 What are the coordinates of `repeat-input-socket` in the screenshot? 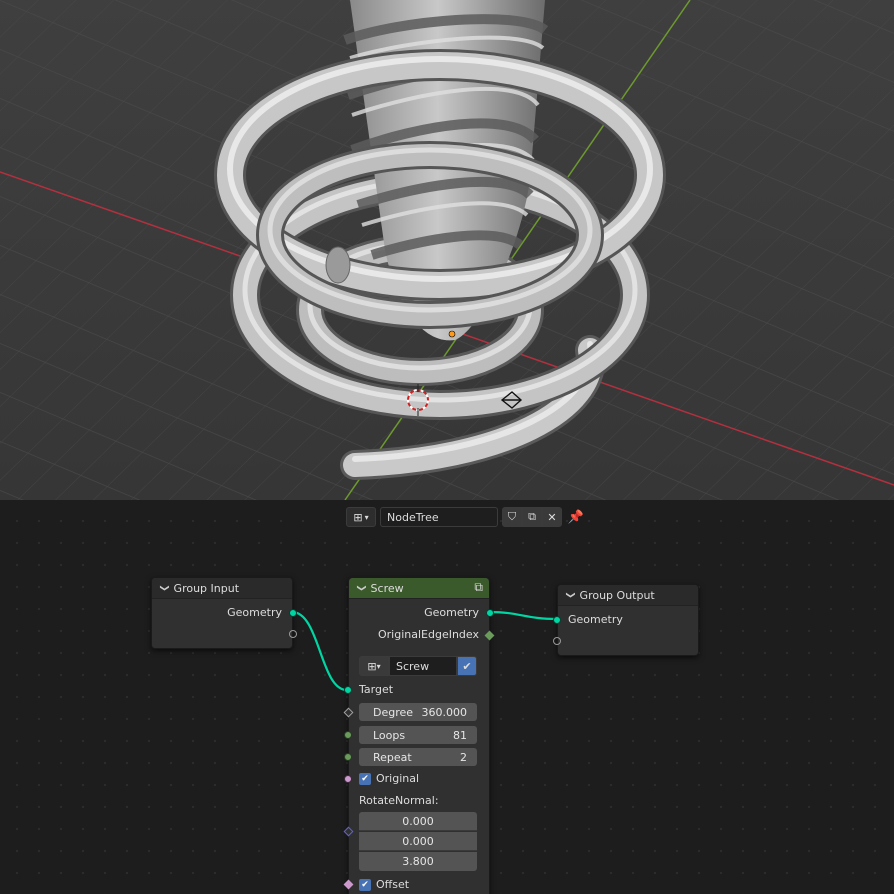 It's located at (348, 757).